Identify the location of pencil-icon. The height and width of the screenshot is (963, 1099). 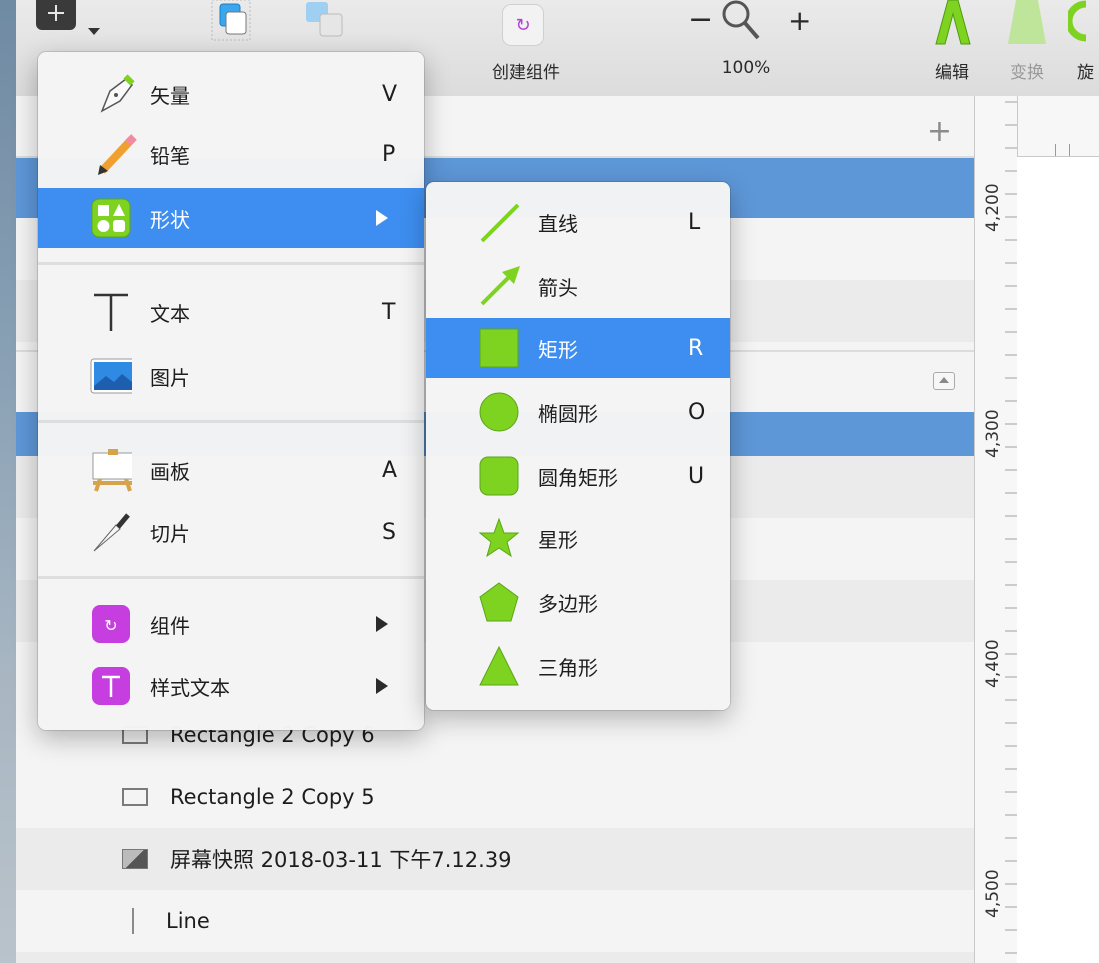
(117, 154).